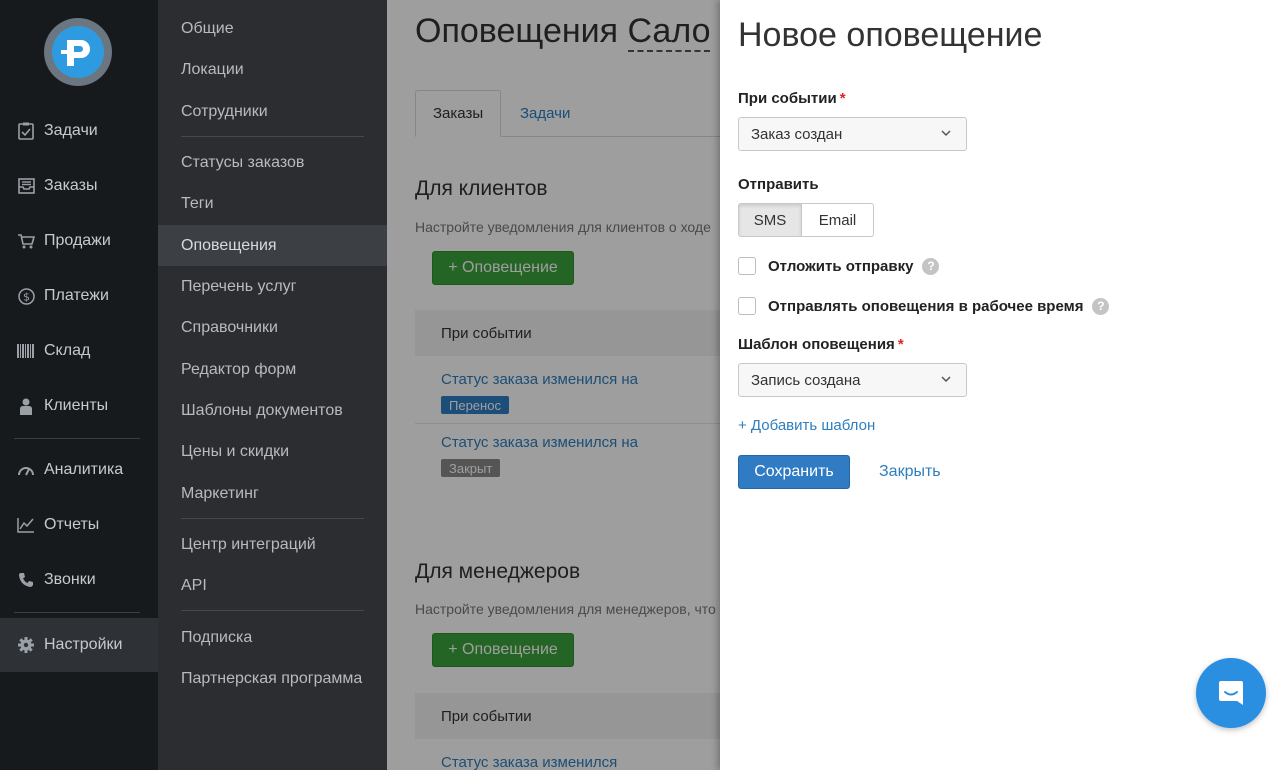 The image size is (1280, 770). I want to click on logo-mark-icon, so click(78, 52).